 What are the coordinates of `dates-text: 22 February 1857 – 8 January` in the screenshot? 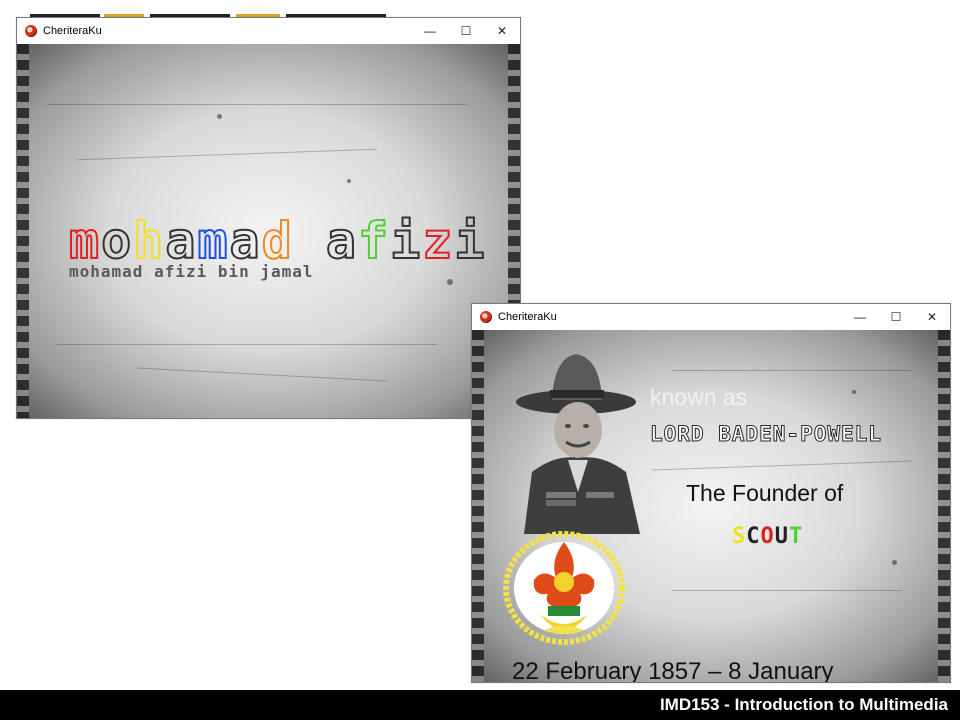 It's located at (673, 670).